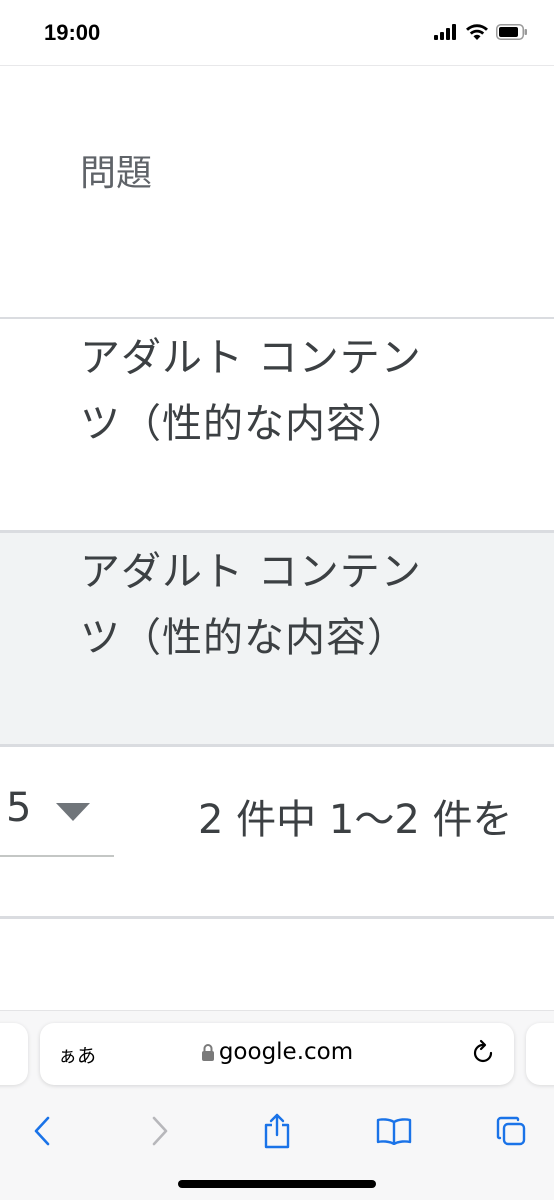 Image resolution: width=554 pixels, height=1200 pixels. Describe the element at coordinates (445, 32) in the screenshot. I see `cellular-signal-icon` at that location.